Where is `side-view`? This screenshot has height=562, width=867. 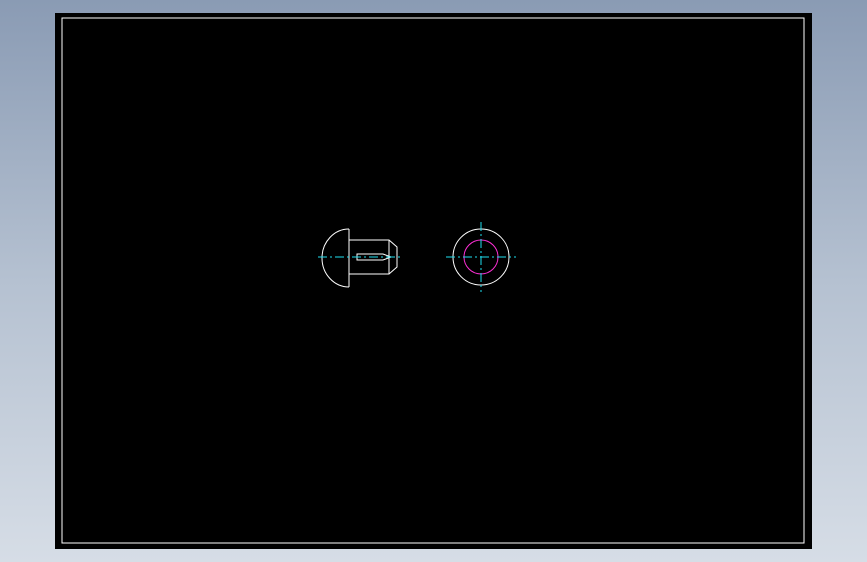 side-view is located at coordinates (359, 258).